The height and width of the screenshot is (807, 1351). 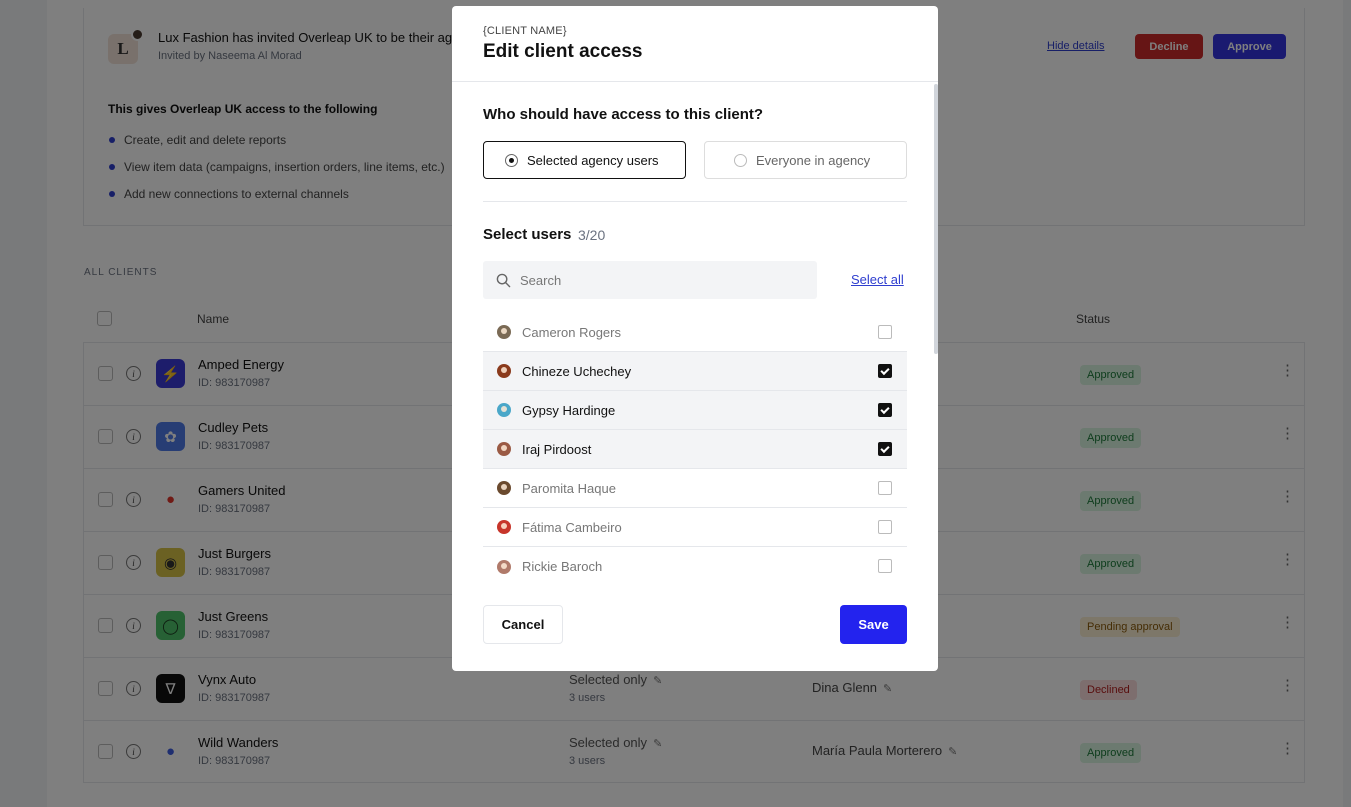 What do you see at coordinates (695, 488) in the screenshot?
I see `user-row: Paromita Haque` at bounding box center [695, 488].